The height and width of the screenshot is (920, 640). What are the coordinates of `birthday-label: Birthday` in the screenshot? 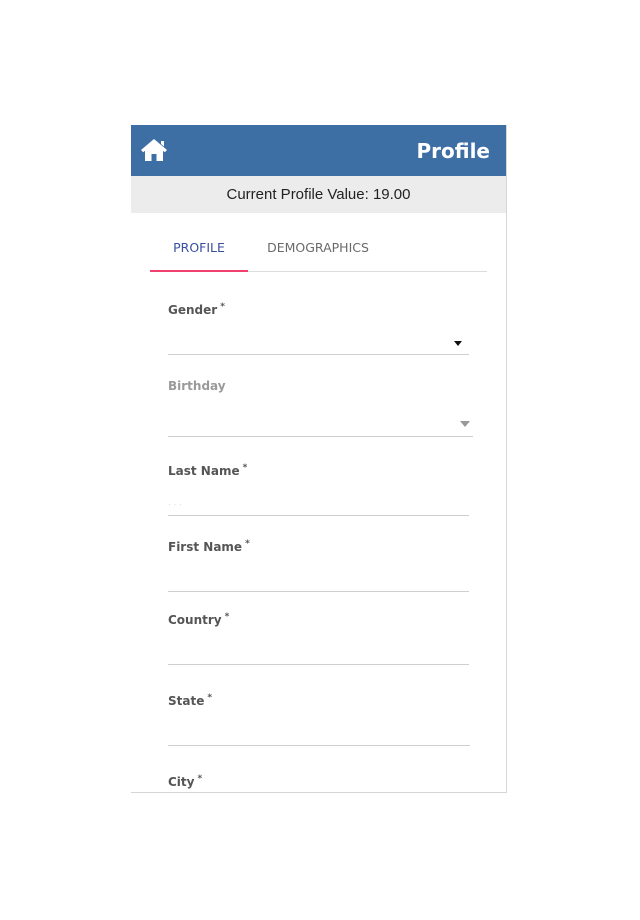 It's located at (197, 386).